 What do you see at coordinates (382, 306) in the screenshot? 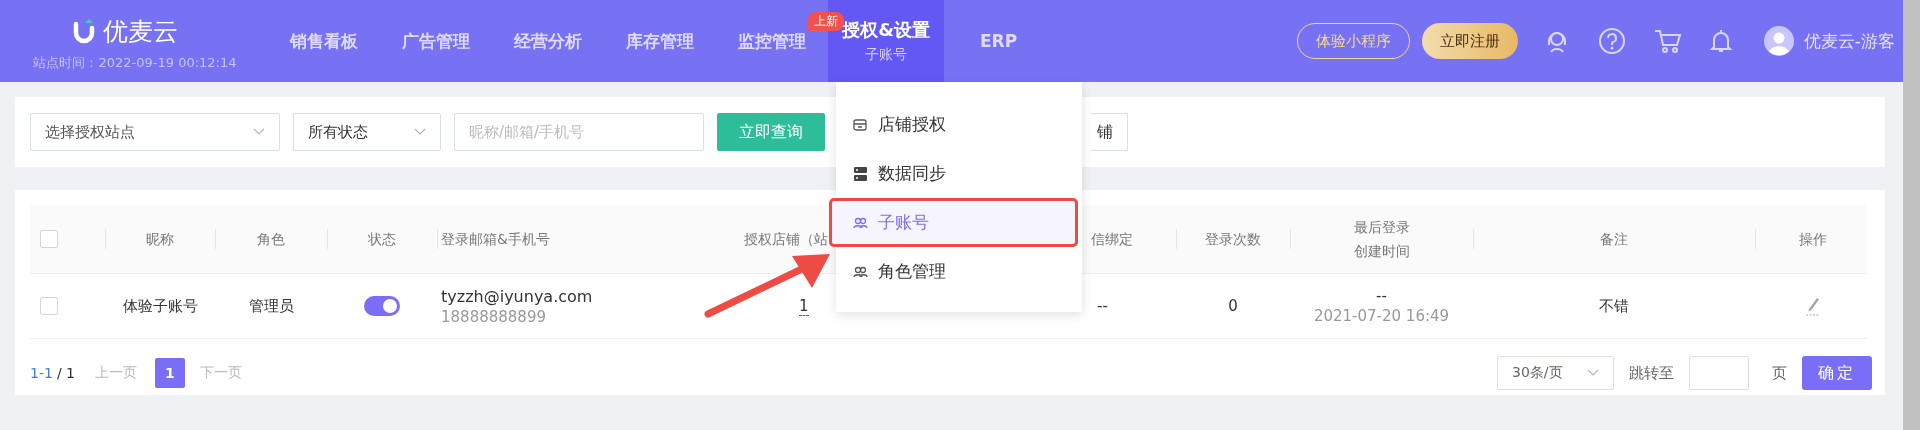
I see `status-toggle` at bounding box center [382, 306].